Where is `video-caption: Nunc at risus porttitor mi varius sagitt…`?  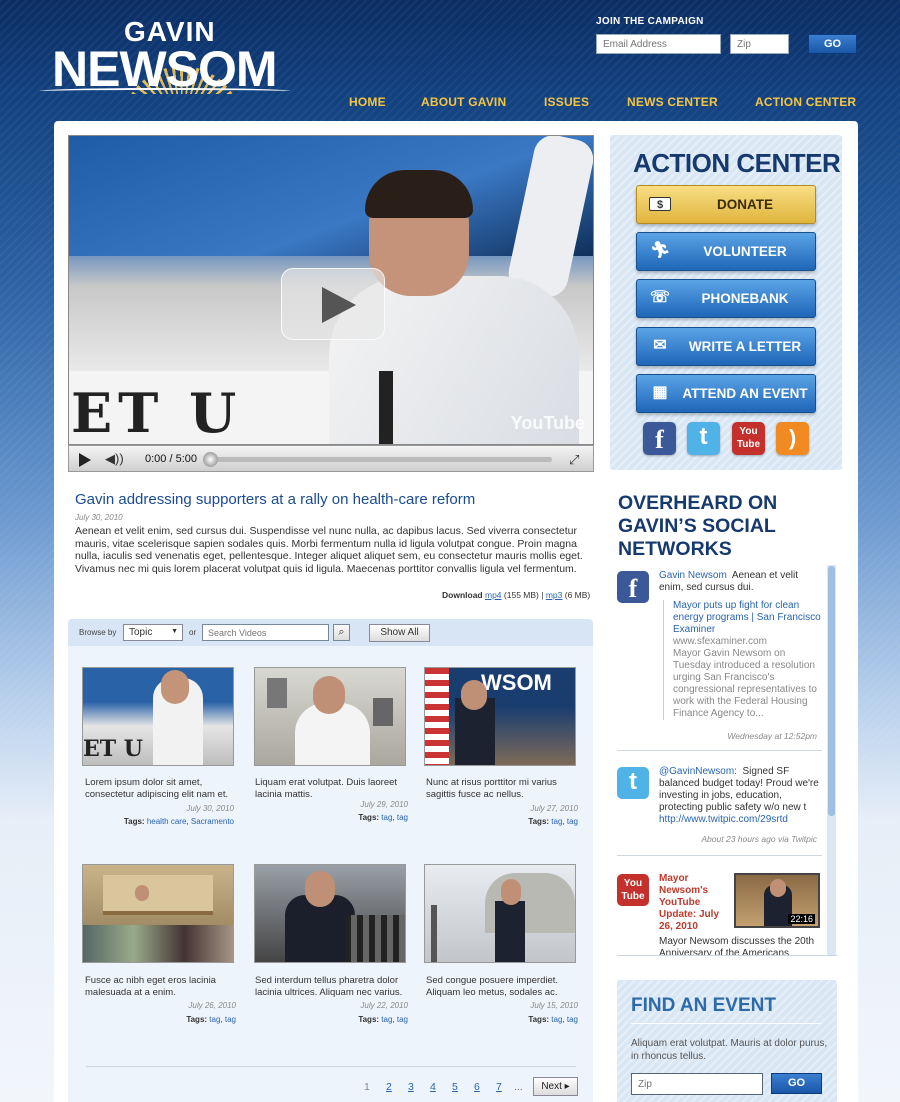
video-caption: Nunc at risus porttitor mi varius sagitt… is located at coordinates (491, 788).